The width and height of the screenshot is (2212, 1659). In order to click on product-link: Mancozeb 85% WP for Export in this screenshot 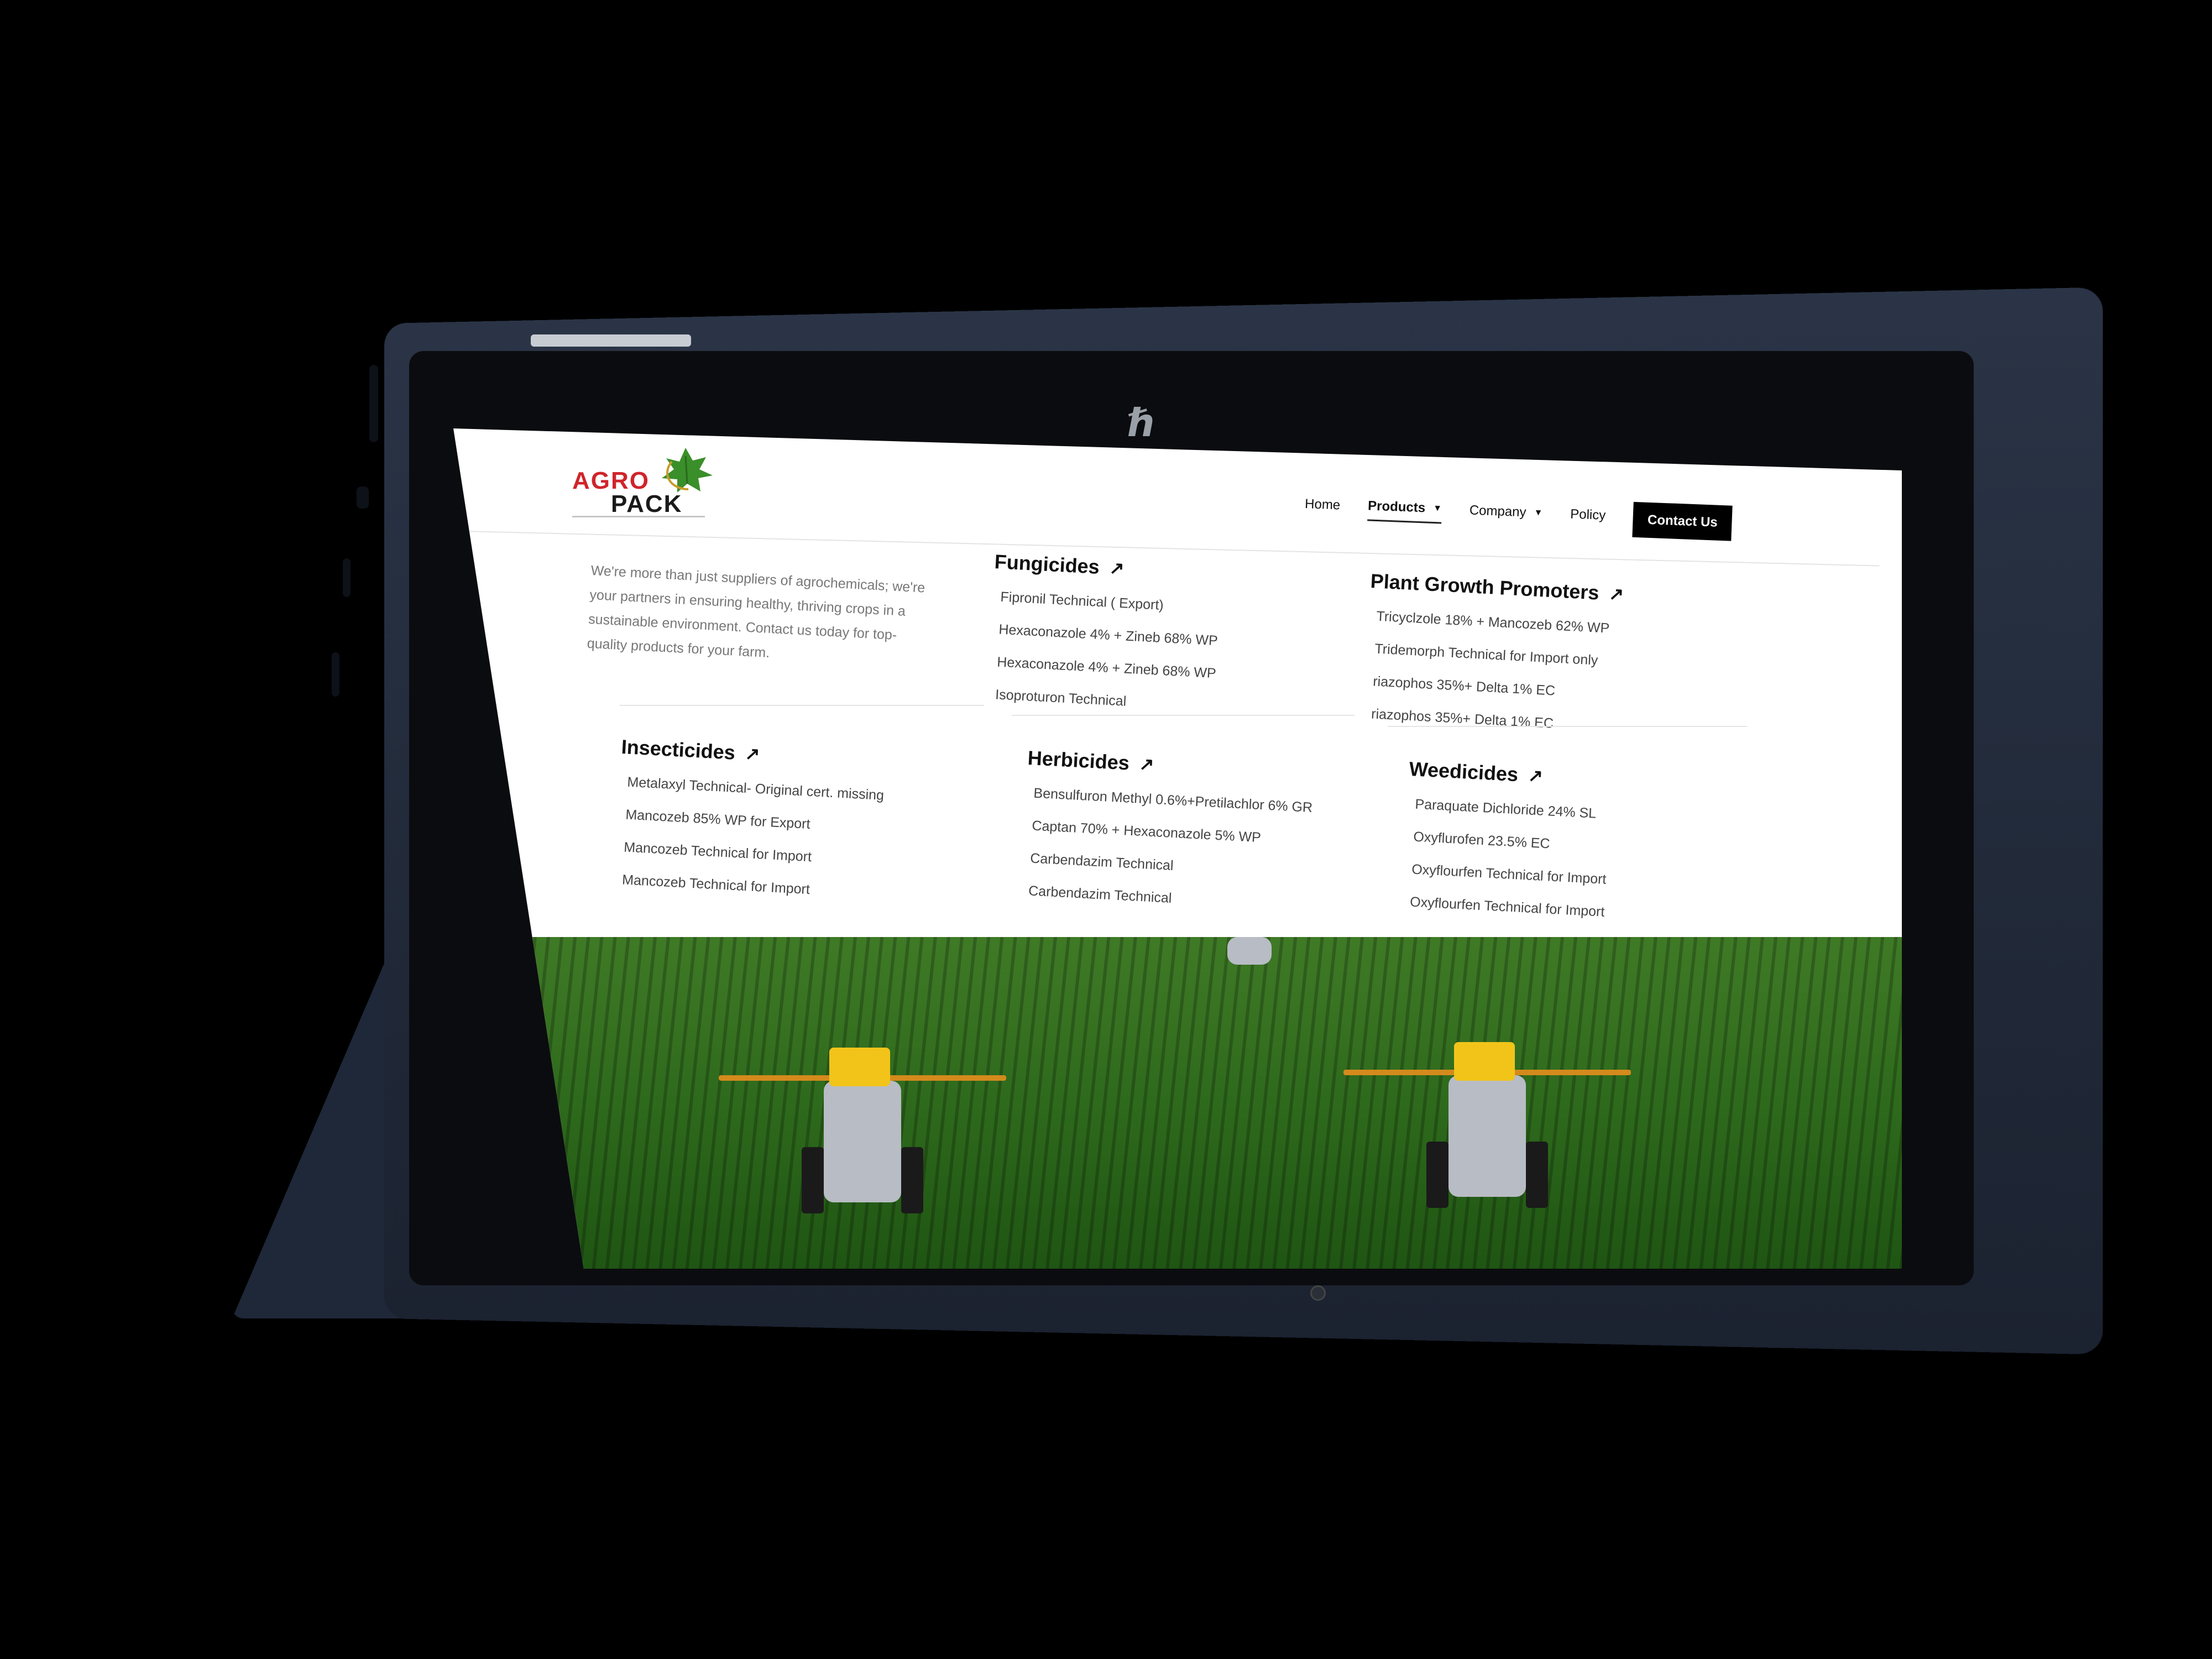, I will do `click(793, 824)`.